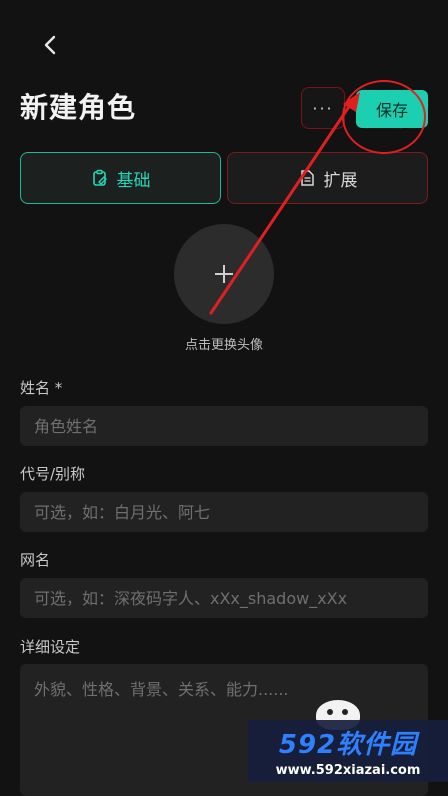 The height and width of the screenshot is (796, 448). Describe the element at coordinates (224, 598) in the screenshot. I see `netname-input` at that location.